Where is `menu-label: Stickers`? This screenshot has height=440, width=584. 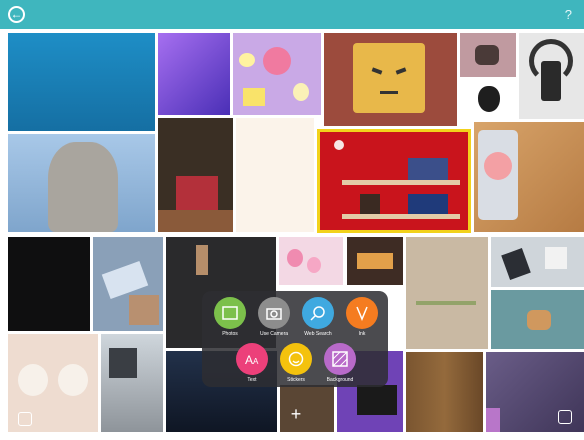
menu-label: Stickers is located at coordinates (296, 380).